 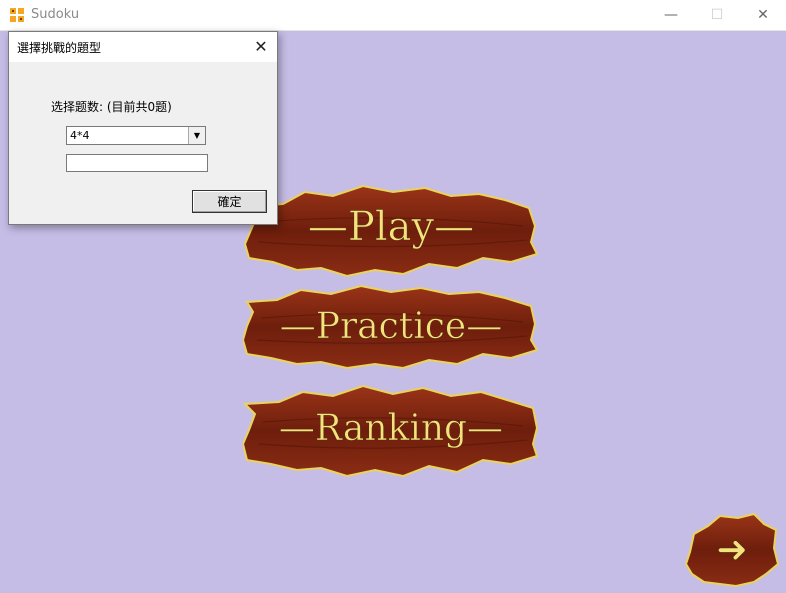 I want to click on window-titlebar: Sudoku — ☐ ✕, so click(x=393, y=15).